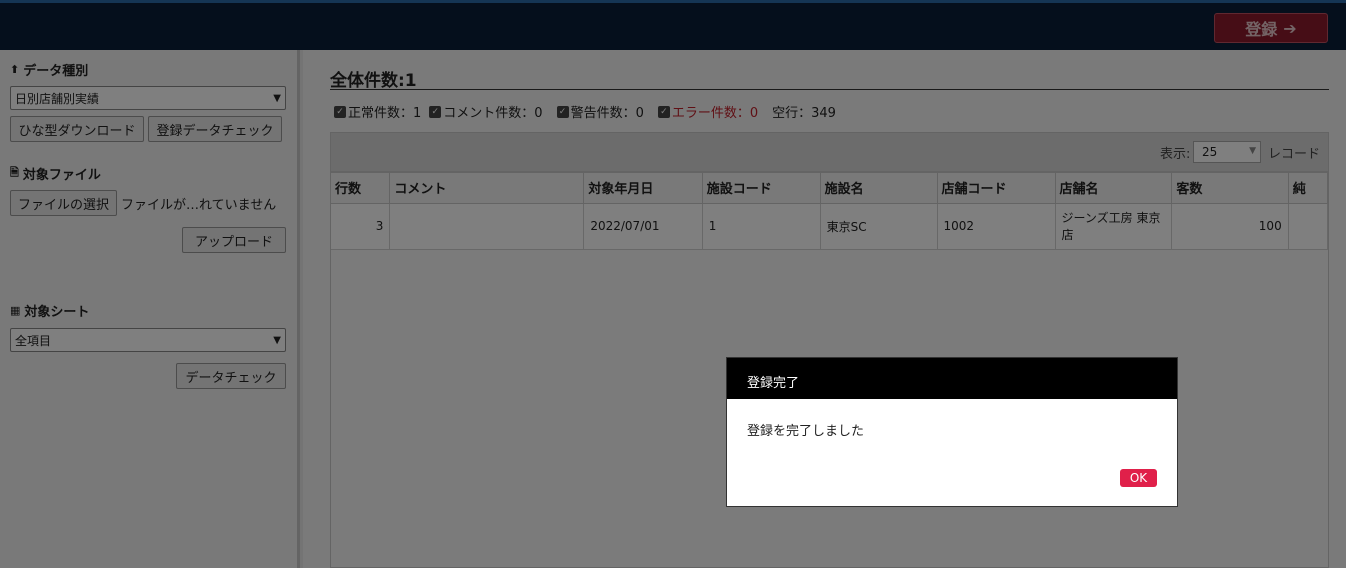  Describe the element at coordinates (952, 378) in the screenshot. I see `dialog-title: 登録完了` at that location.